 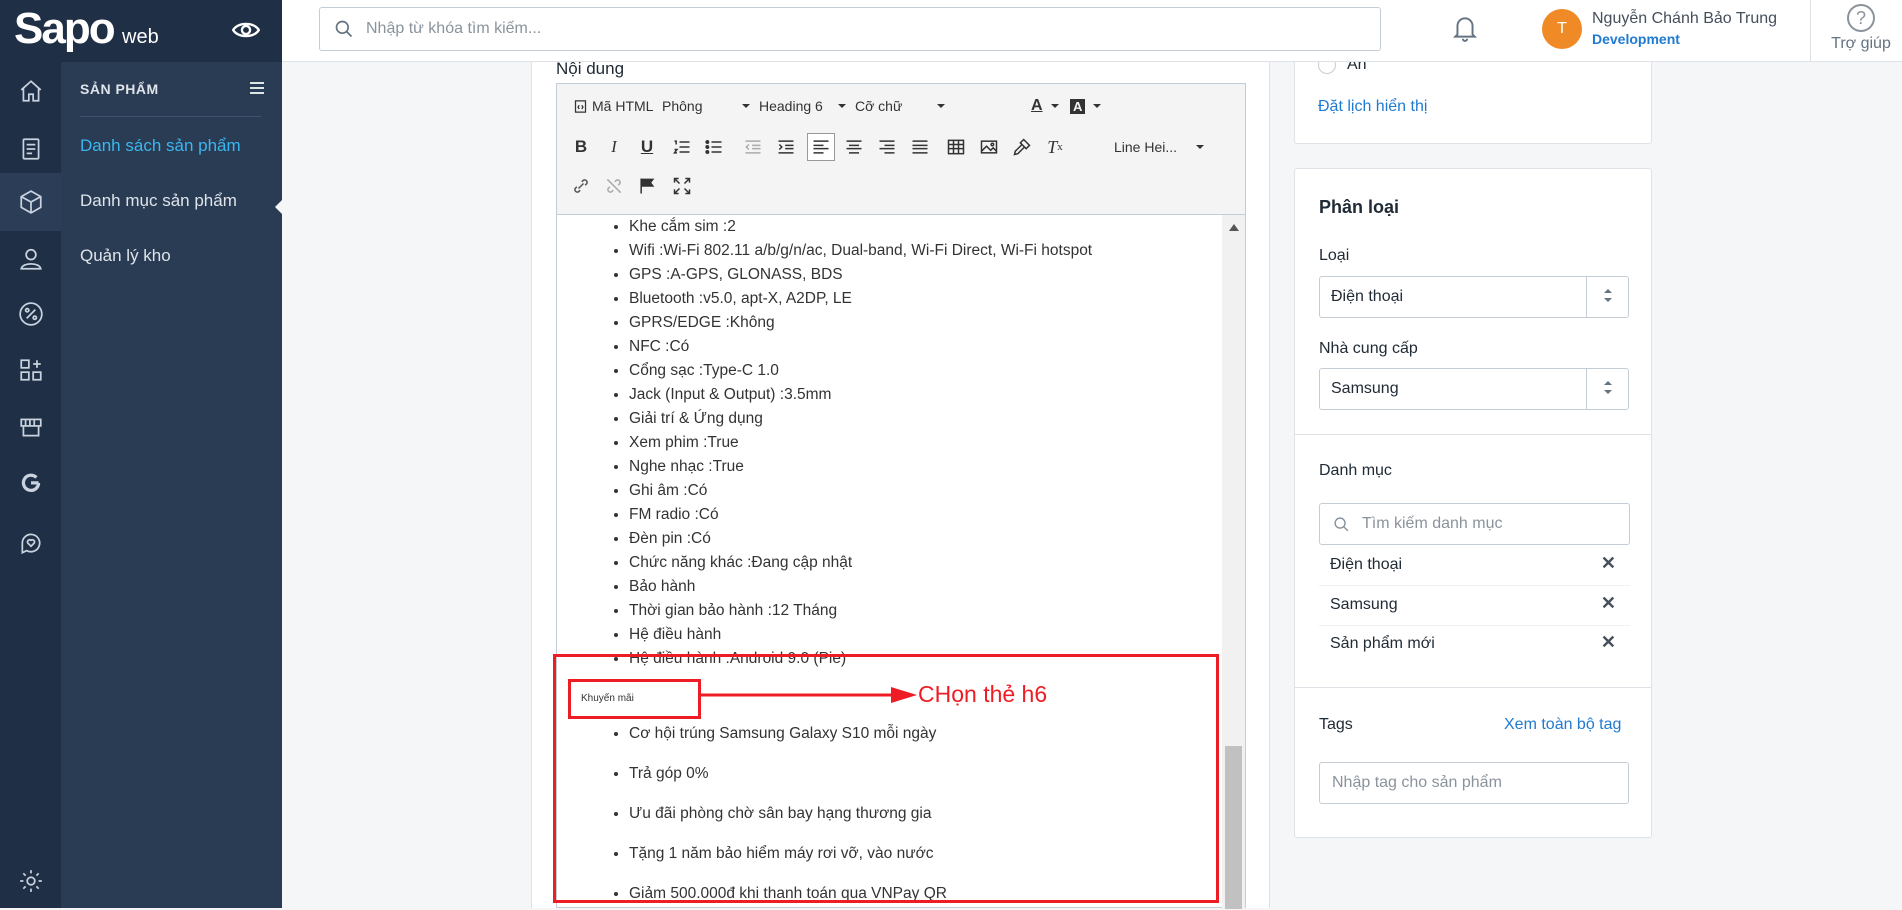 What do you see at coordinates (30, 484) in the screenshot?
I see `google-icon` at bounding box center [30, 484].